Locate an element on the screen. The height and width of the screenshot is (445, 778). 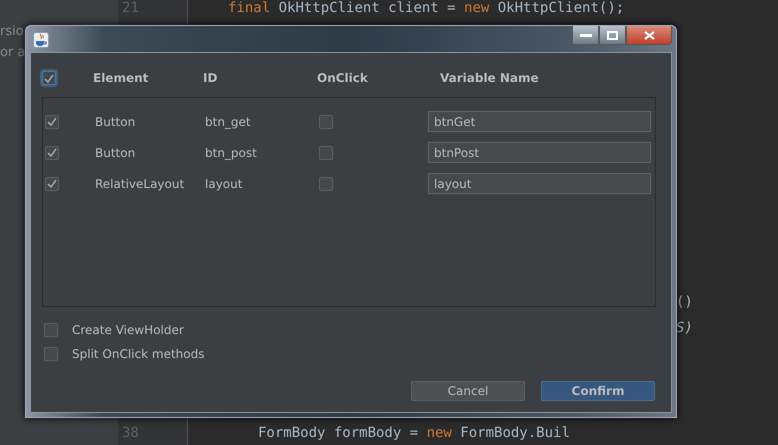
minimize-button is located at coordinates (585, 35).